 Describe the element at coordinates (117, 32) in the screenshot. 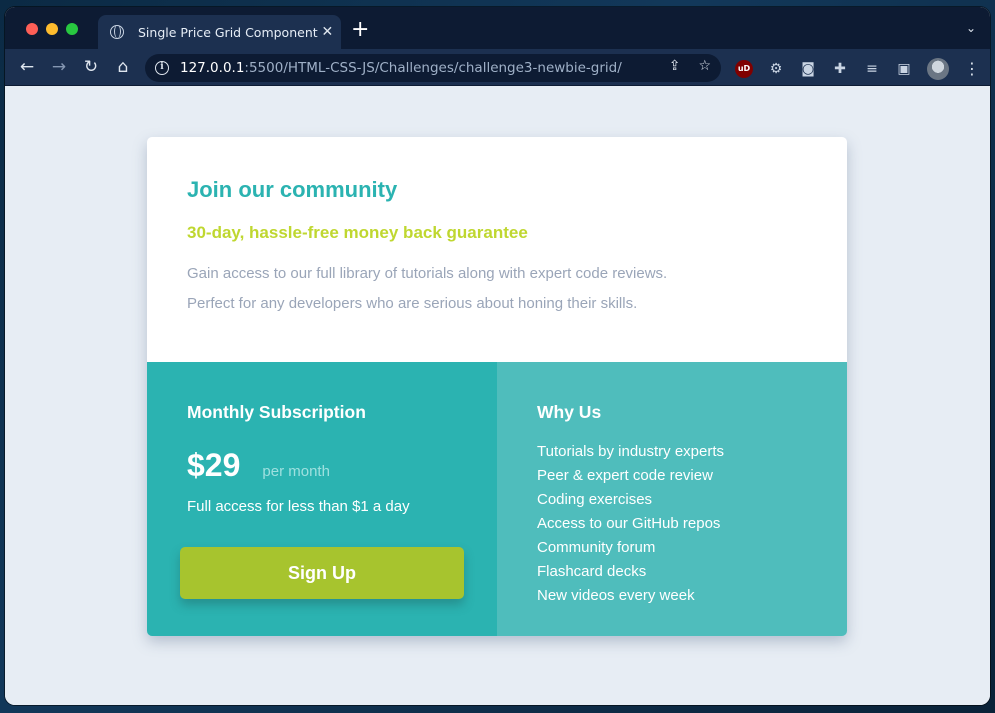

I see `globe-icon` at that location.